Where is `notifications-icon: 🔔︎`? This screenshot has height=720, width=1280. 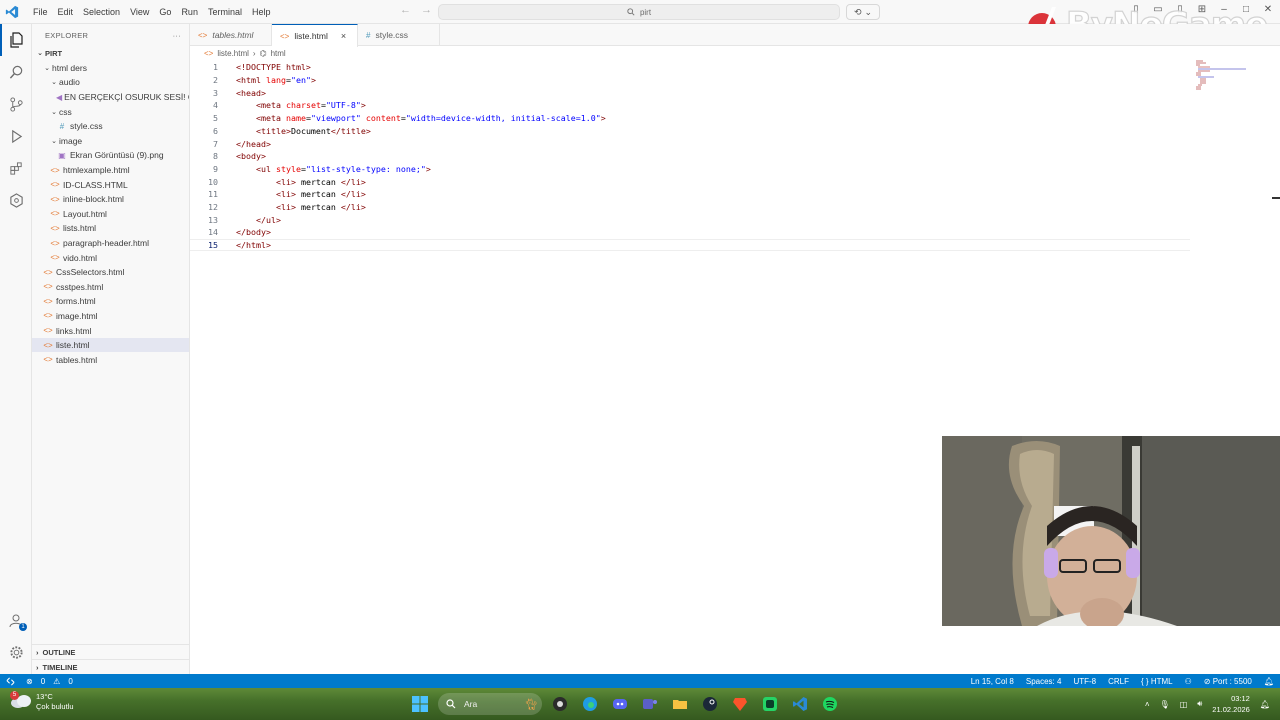
notifications-icon: 🔔︎ is located at coordinates (1265, 704).